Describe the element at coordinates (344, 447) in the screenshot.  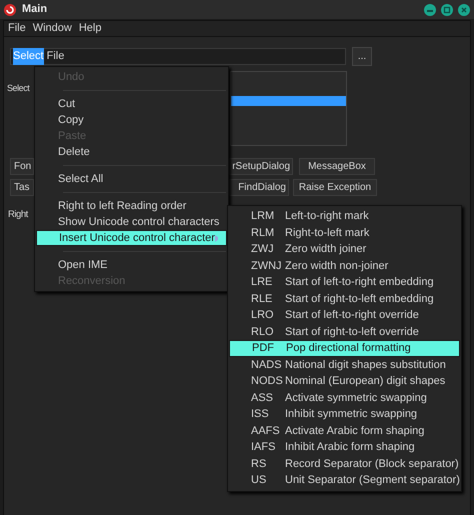
I see `menu-item: IAFS Inhibit Arabic form shaping` at that location.